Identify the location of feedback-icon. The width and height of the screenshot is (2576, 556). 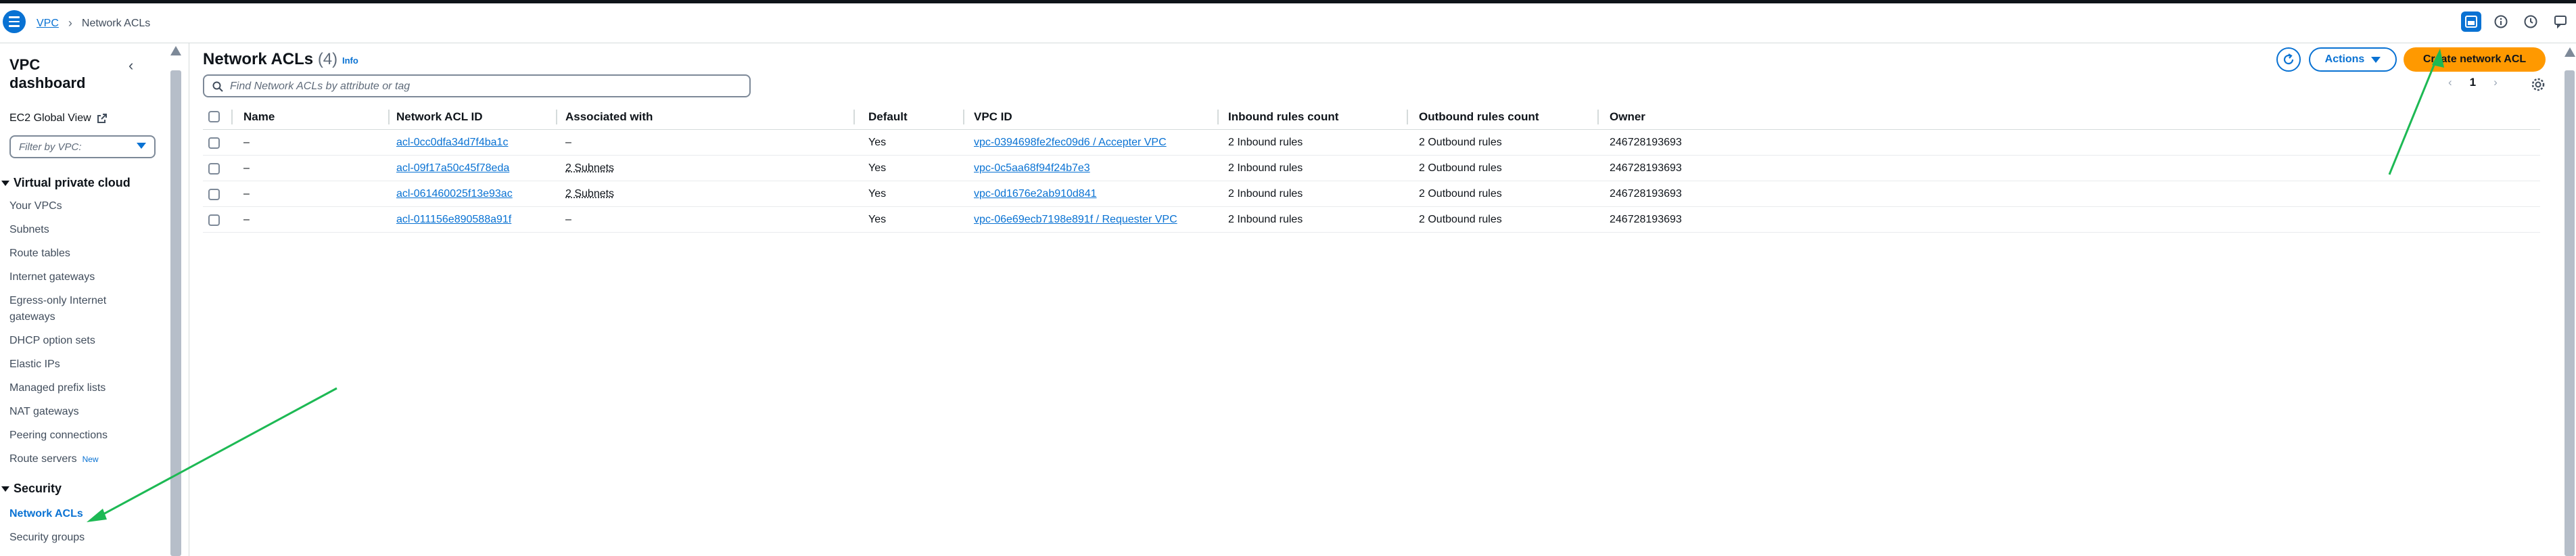
(2560, 21).